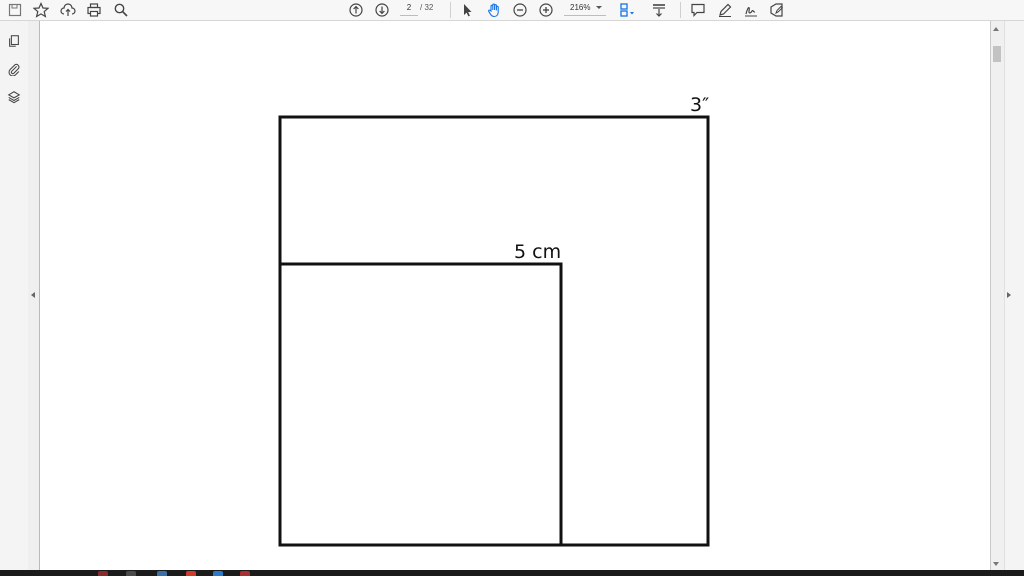  Describe the element at coordinates (14, 69) in the screenshot. I see `attachment-icon` at that location.